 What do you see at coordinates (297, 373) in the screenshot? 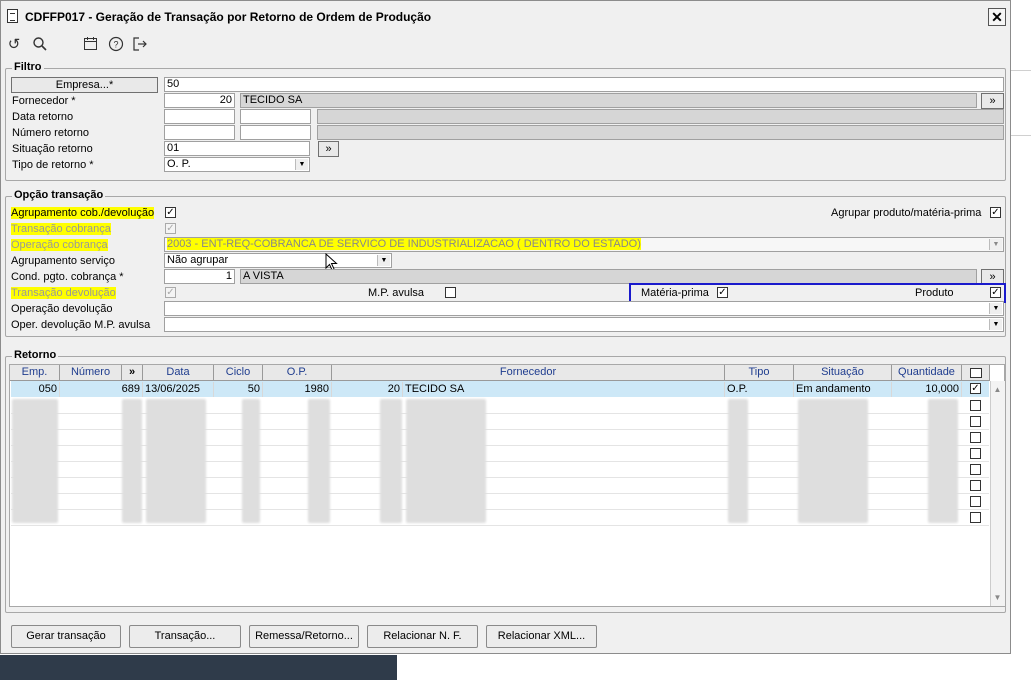
I see `col-header-op: O.P.` at bounding box center [297, 373].